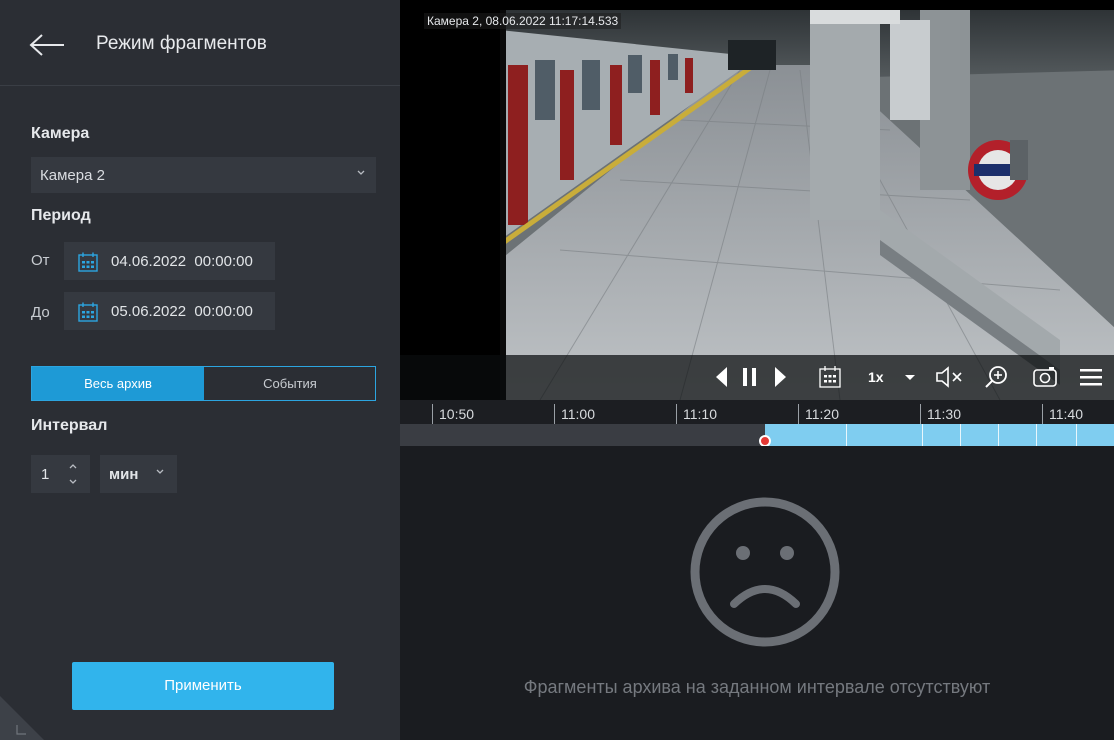  Describe the element at coordinates (940, 414) in the screenshot. I see `timeline-tick: 11:30` at that location.